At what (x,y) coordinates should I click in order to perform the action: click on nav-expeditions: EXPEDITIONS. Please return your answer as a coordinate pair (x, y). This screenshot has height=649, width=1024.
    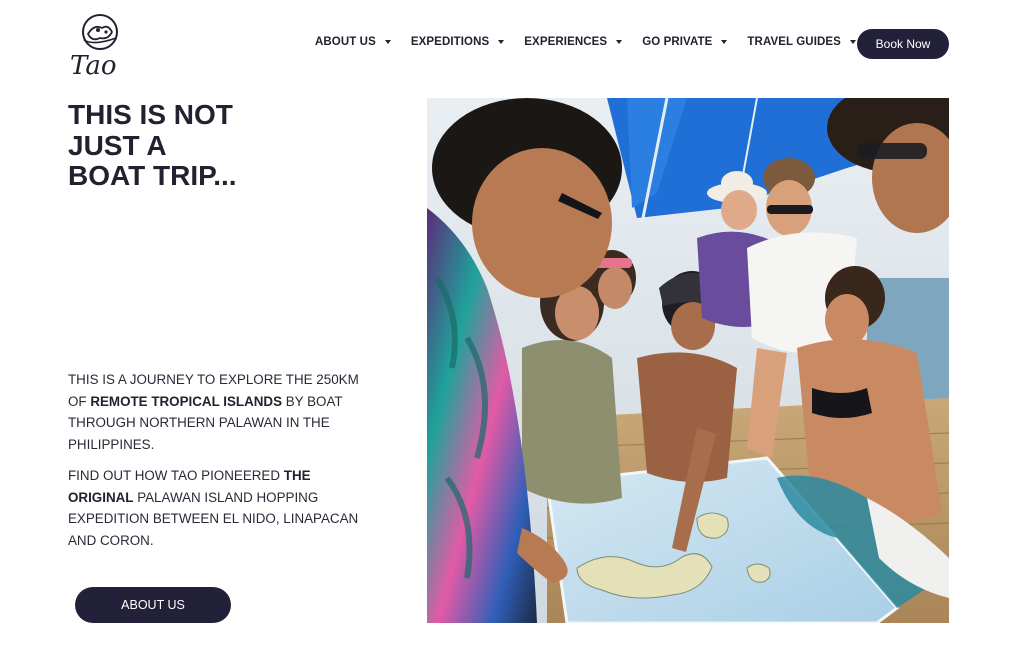
    Looking at the image, I should click on (457, 42).